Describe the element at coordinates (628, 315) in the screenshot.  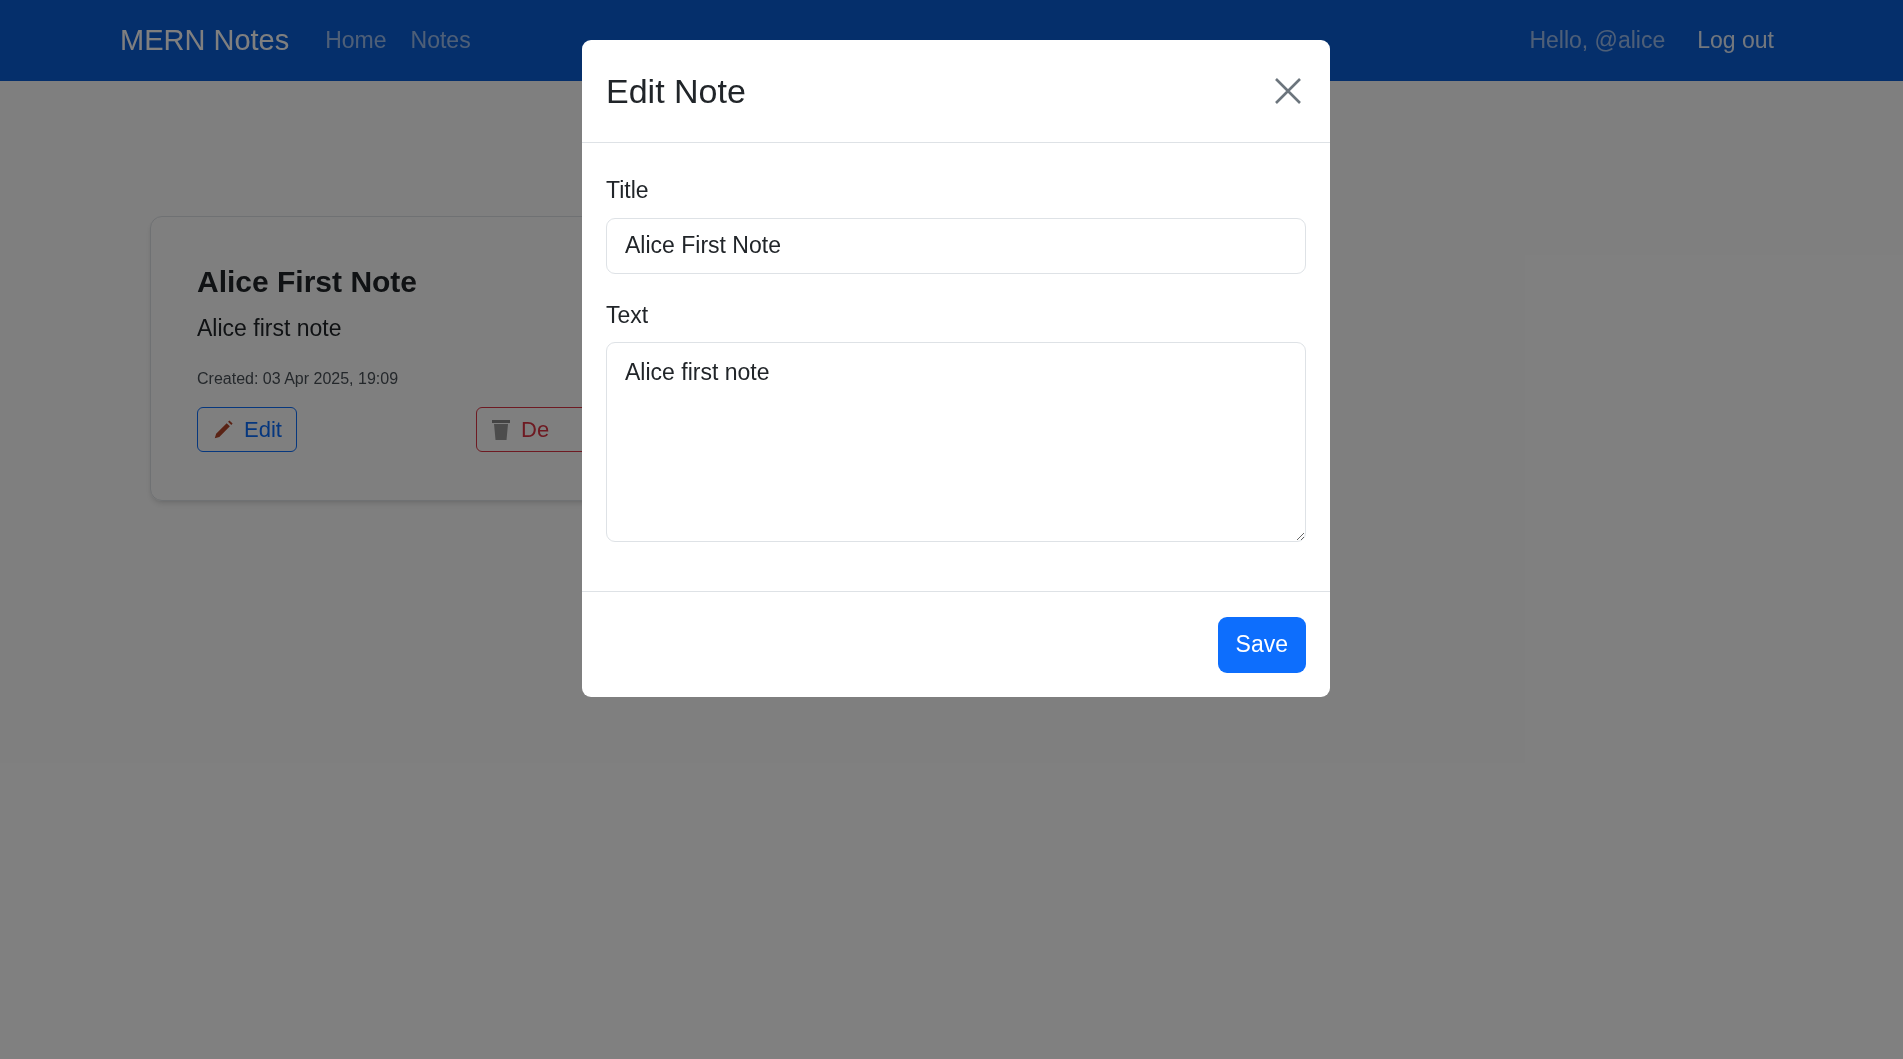
I see `field-label: Text` at that location.